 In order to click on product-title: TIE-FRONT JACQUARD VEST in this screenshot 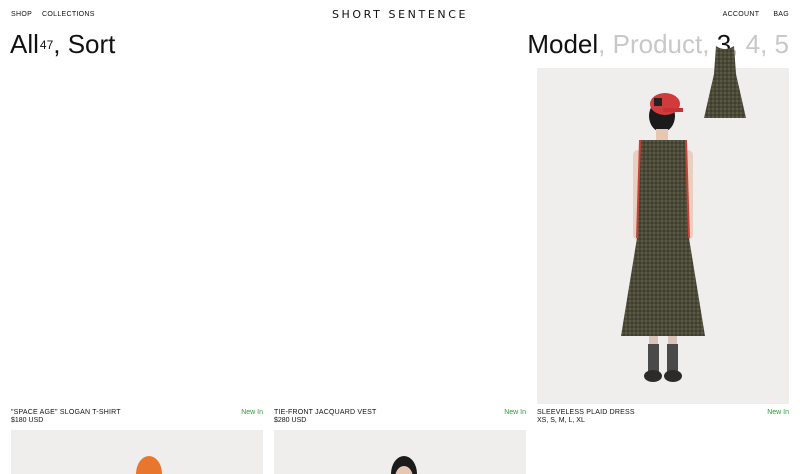, I will do `click(374, 413)`.